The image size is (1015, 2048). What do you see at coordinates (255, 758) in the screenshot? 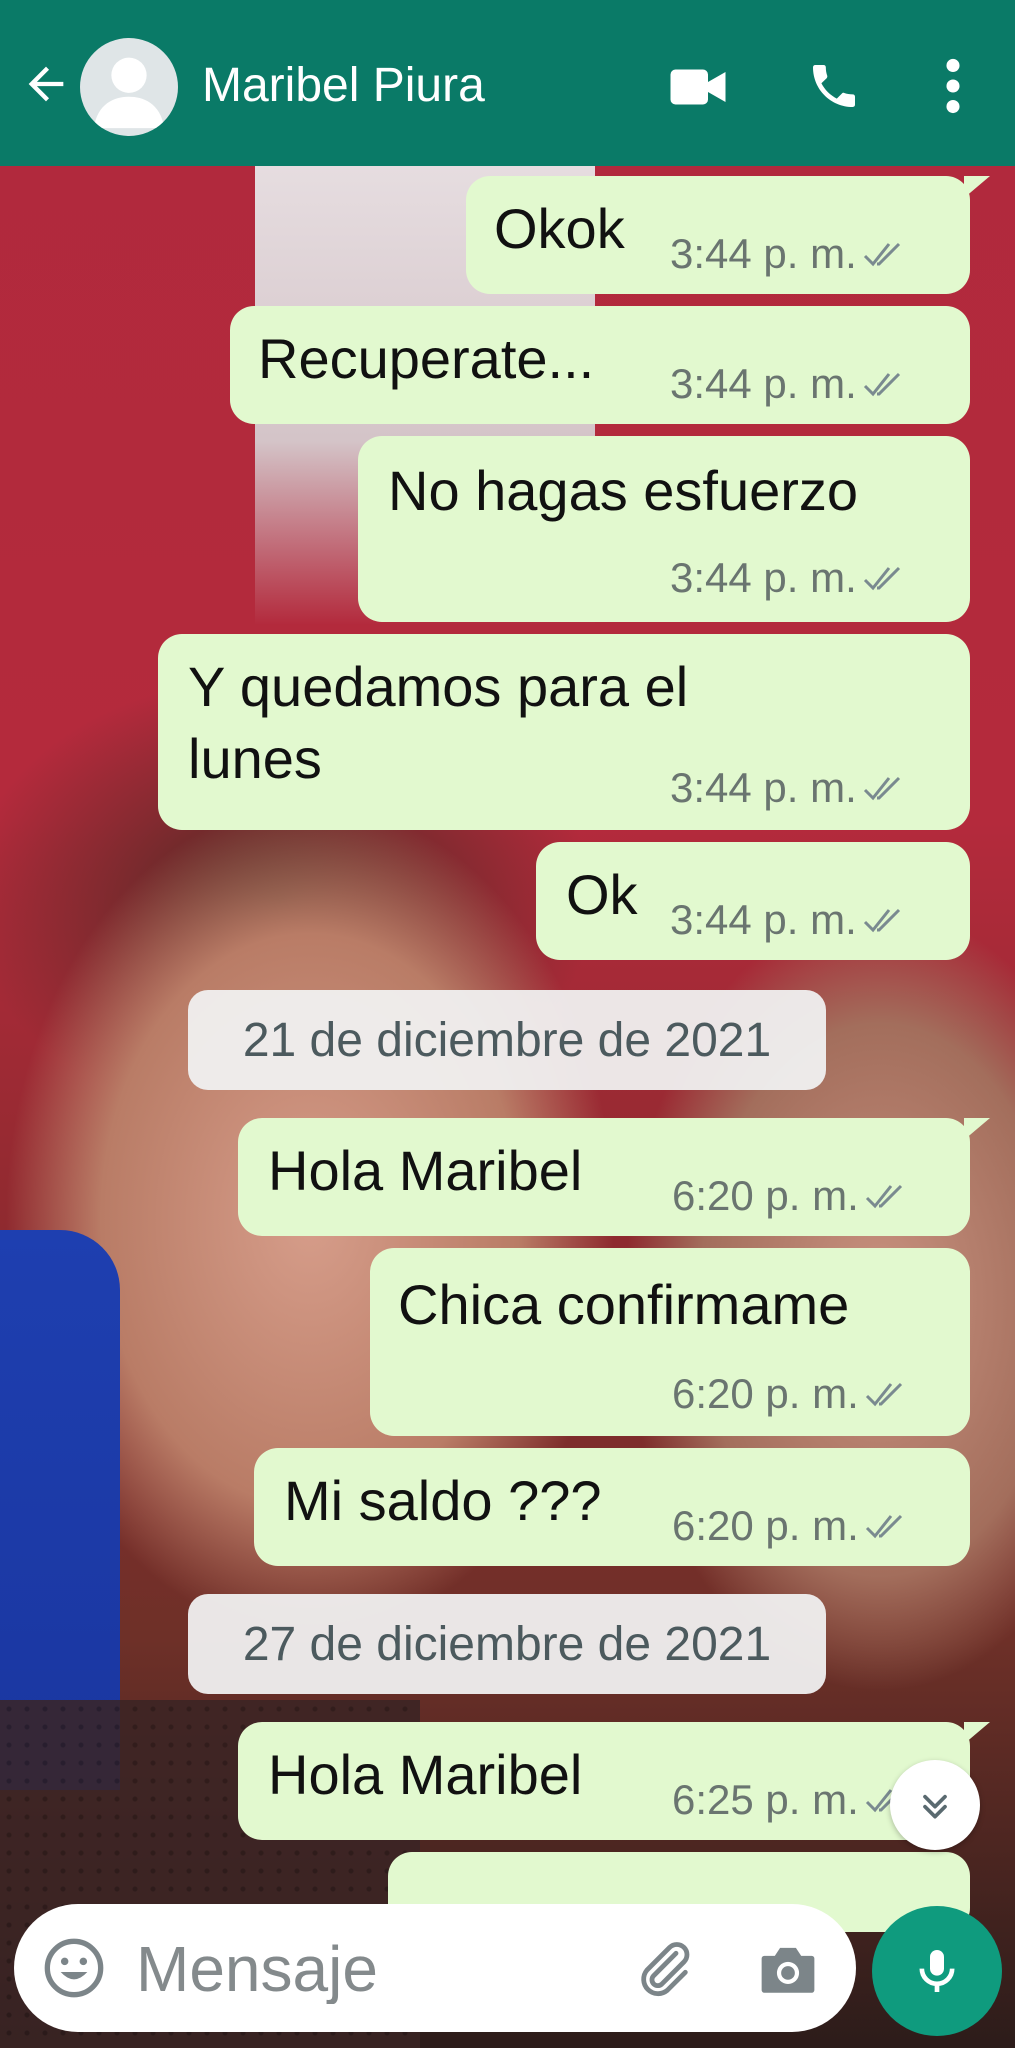
I see `message-text-line-2: lunes` at bounding box center [255, 758].